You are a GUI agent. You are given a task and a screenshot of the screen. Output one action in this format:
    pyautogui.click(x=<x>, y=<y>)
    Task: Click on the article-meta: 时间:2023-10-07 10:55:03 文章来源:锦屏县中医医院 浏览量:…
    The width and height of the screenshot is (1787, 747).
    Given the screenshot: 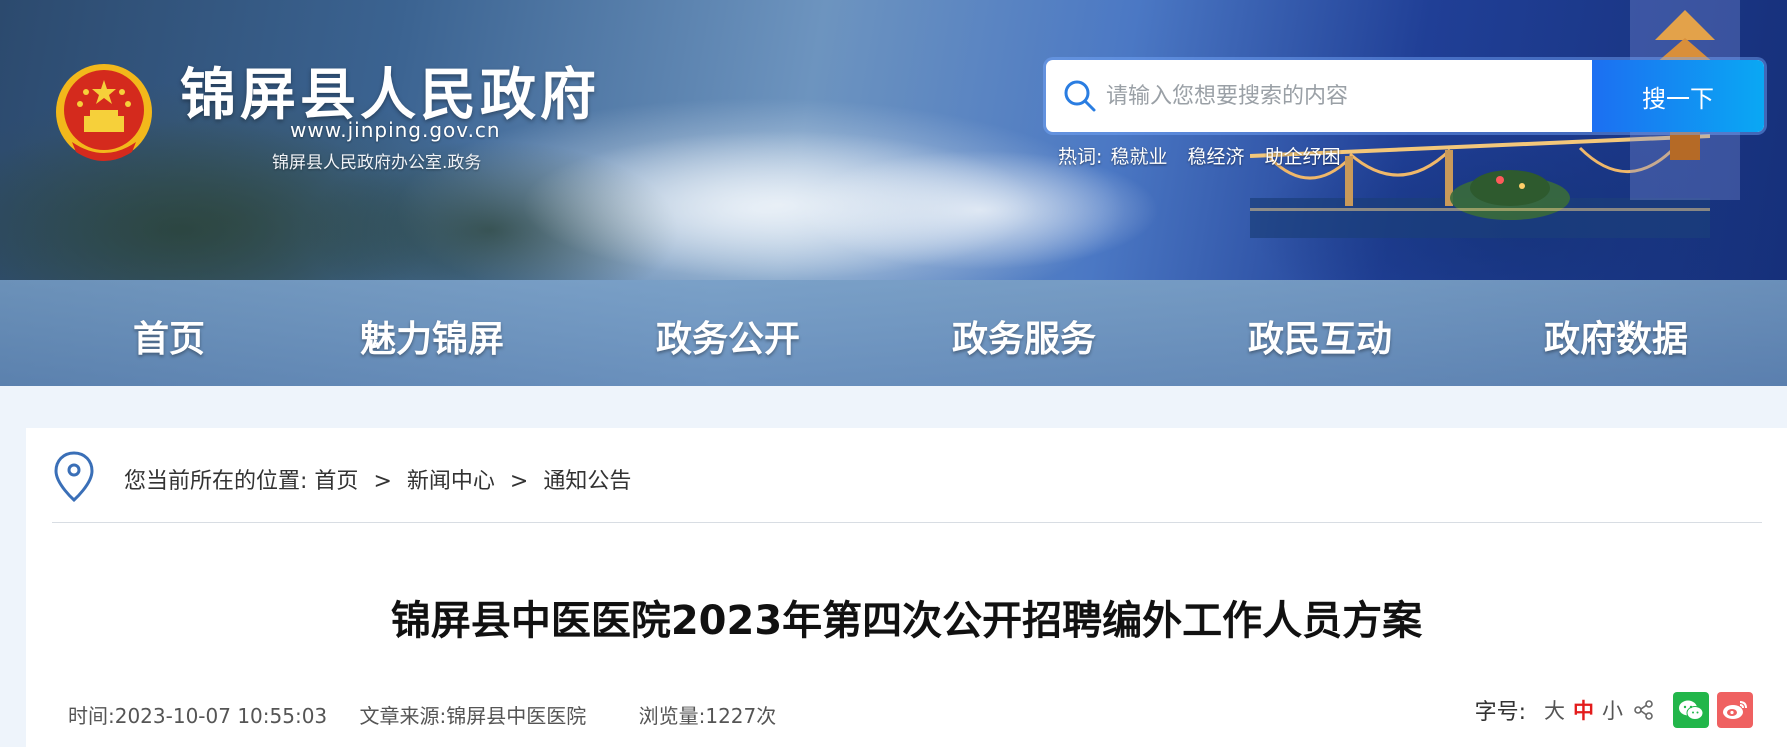 What is the action you would take?
    pyautogui.click(x=435, y=714)
    